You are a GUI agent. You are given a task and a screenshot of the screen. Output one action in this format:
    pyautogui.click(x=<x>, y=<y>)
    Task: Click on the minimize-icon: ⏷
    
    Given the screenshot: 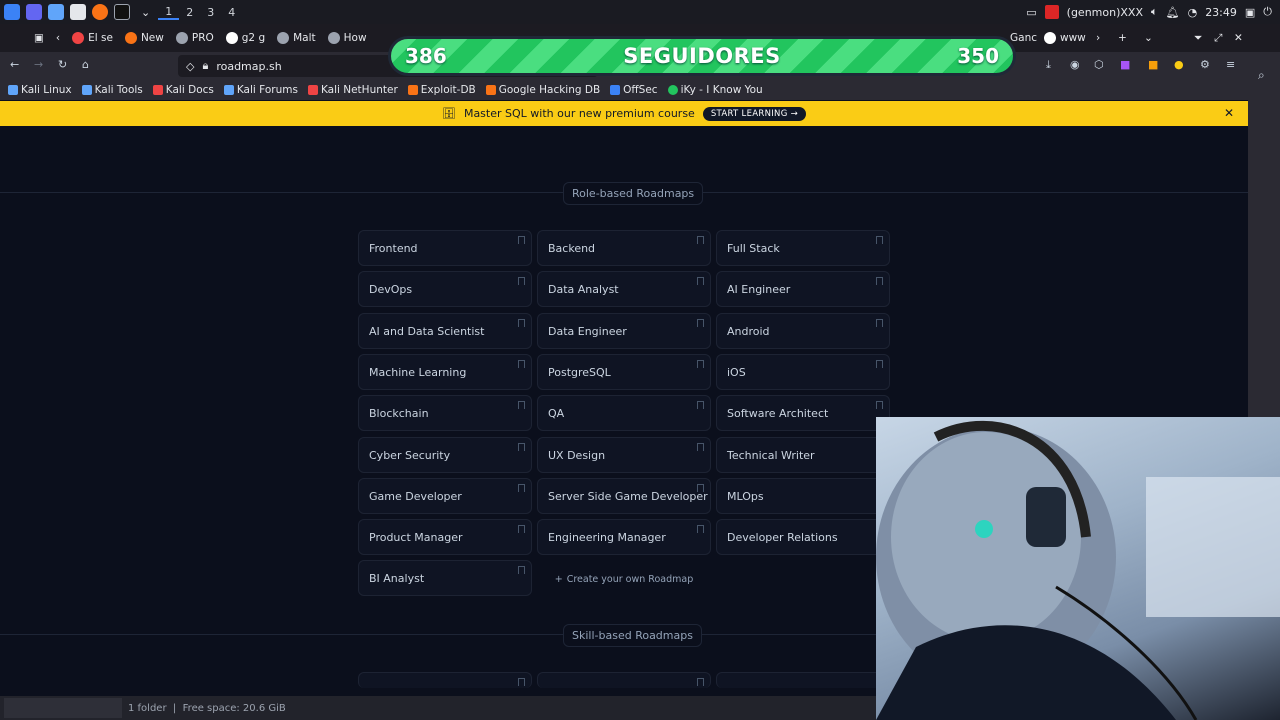 What is the action you would take?
    pyautogui.click(x=1198, y=38)
    